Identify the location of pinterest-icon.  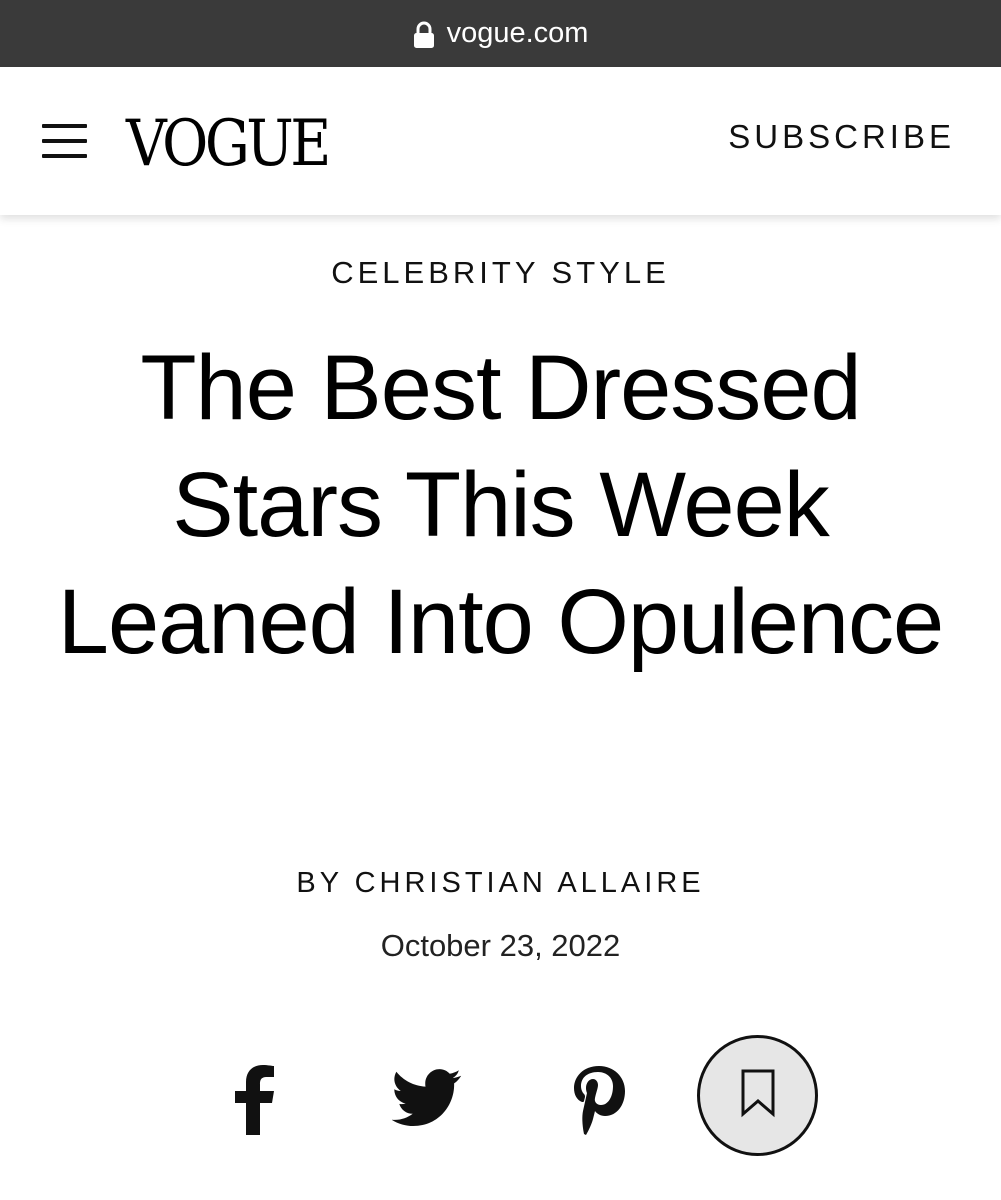
(598, 1100).